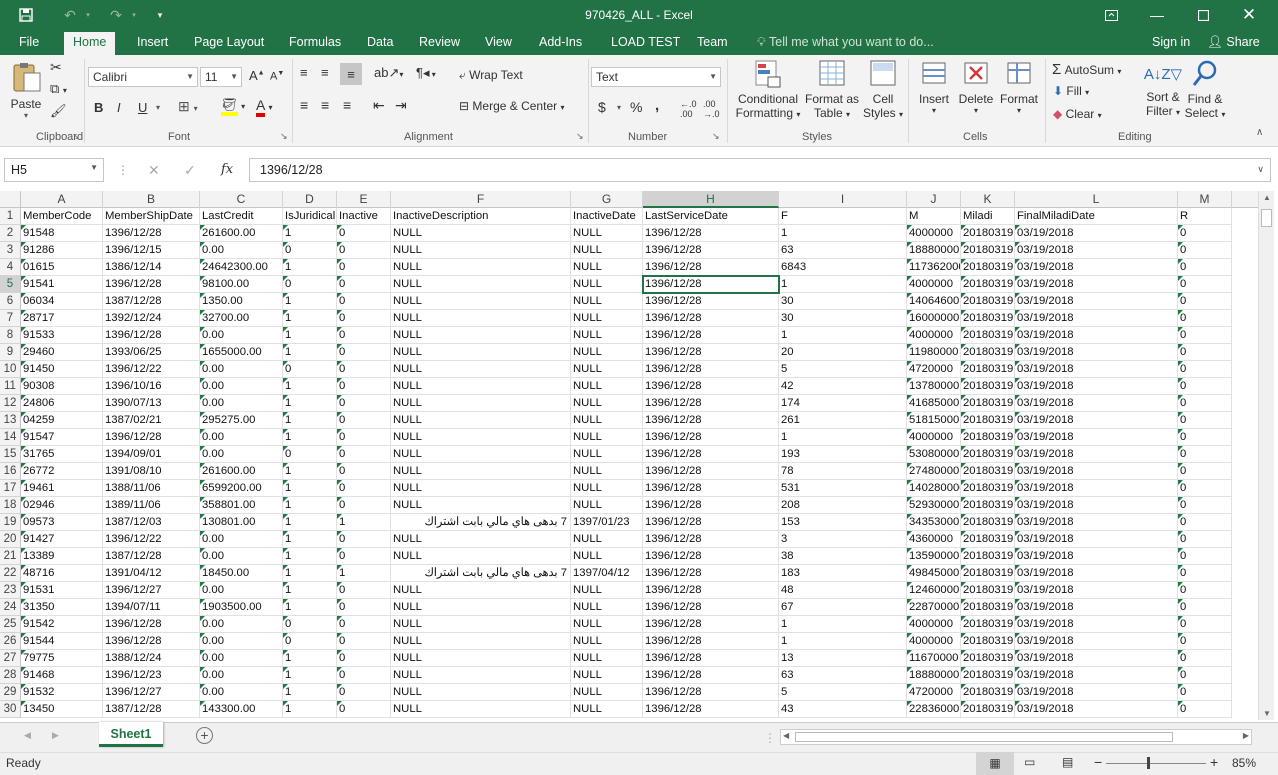  I want to click on formula-input: 1396/12/28 ∨, so click(760, 170).